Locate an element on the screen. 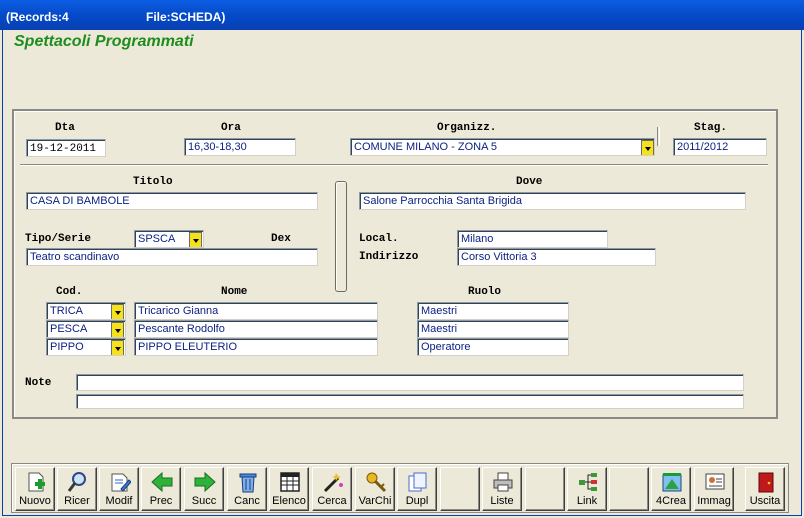  header-separator is located at coordinates (658, 136).